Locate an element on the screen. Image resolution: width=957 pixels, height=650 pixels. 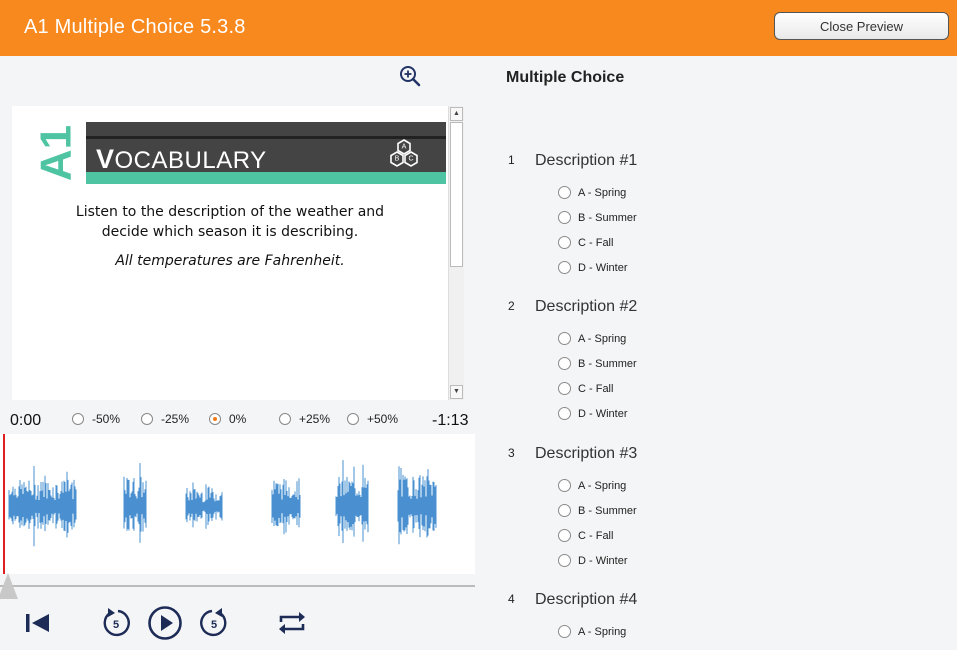
rate-label: +50% is located at coordinates (383, 419).